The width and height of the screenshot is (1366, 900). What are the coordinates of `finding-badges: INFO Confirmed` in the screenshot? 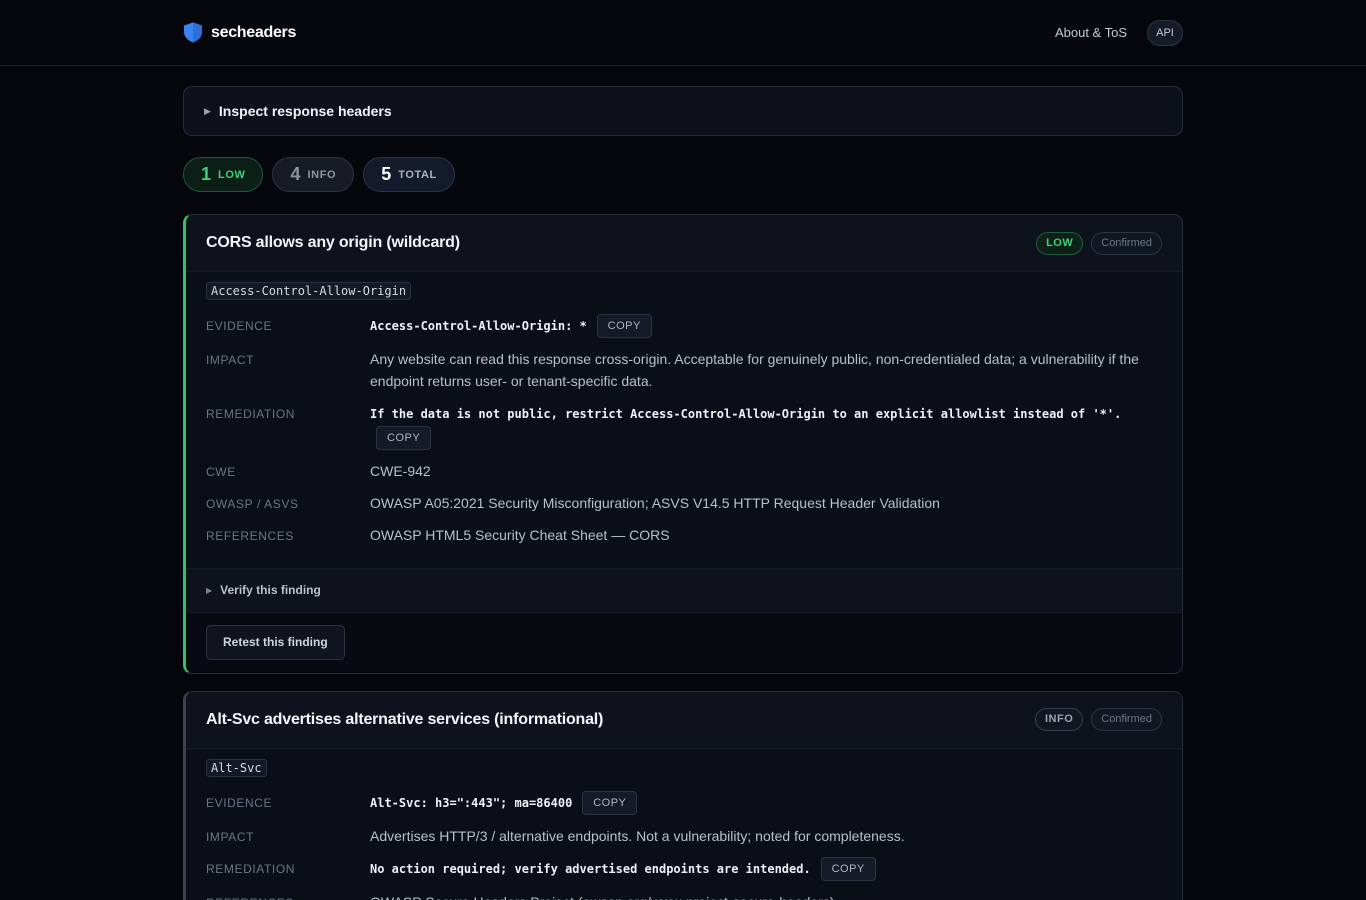 It's located at (1098, 720).